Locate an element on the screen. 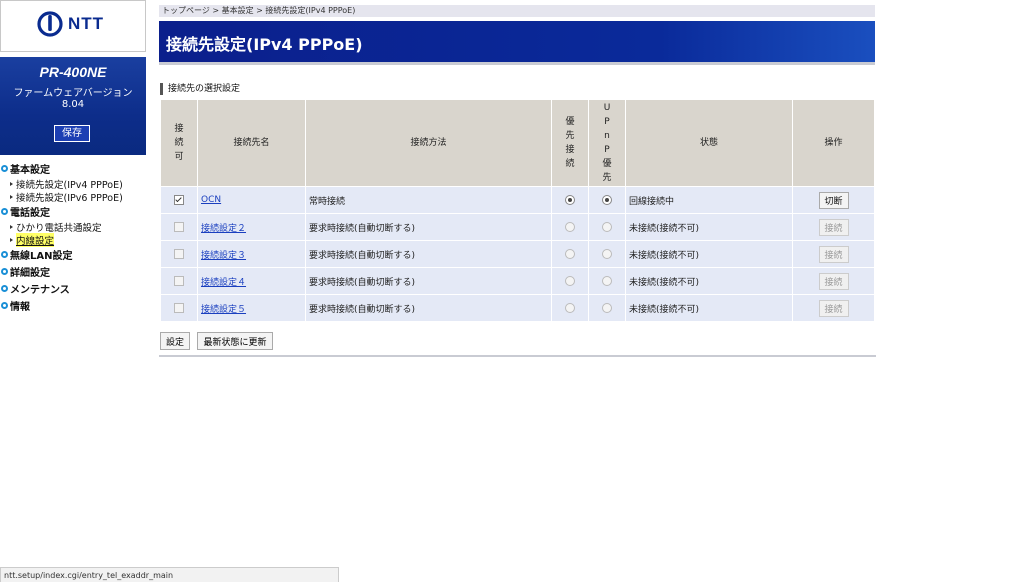 The image size is (1024, 583). table-row: 接続設定３ 要求時接続(自動切断する) 未接続(接続不可) 接続 is located at coordinates (517, 254).